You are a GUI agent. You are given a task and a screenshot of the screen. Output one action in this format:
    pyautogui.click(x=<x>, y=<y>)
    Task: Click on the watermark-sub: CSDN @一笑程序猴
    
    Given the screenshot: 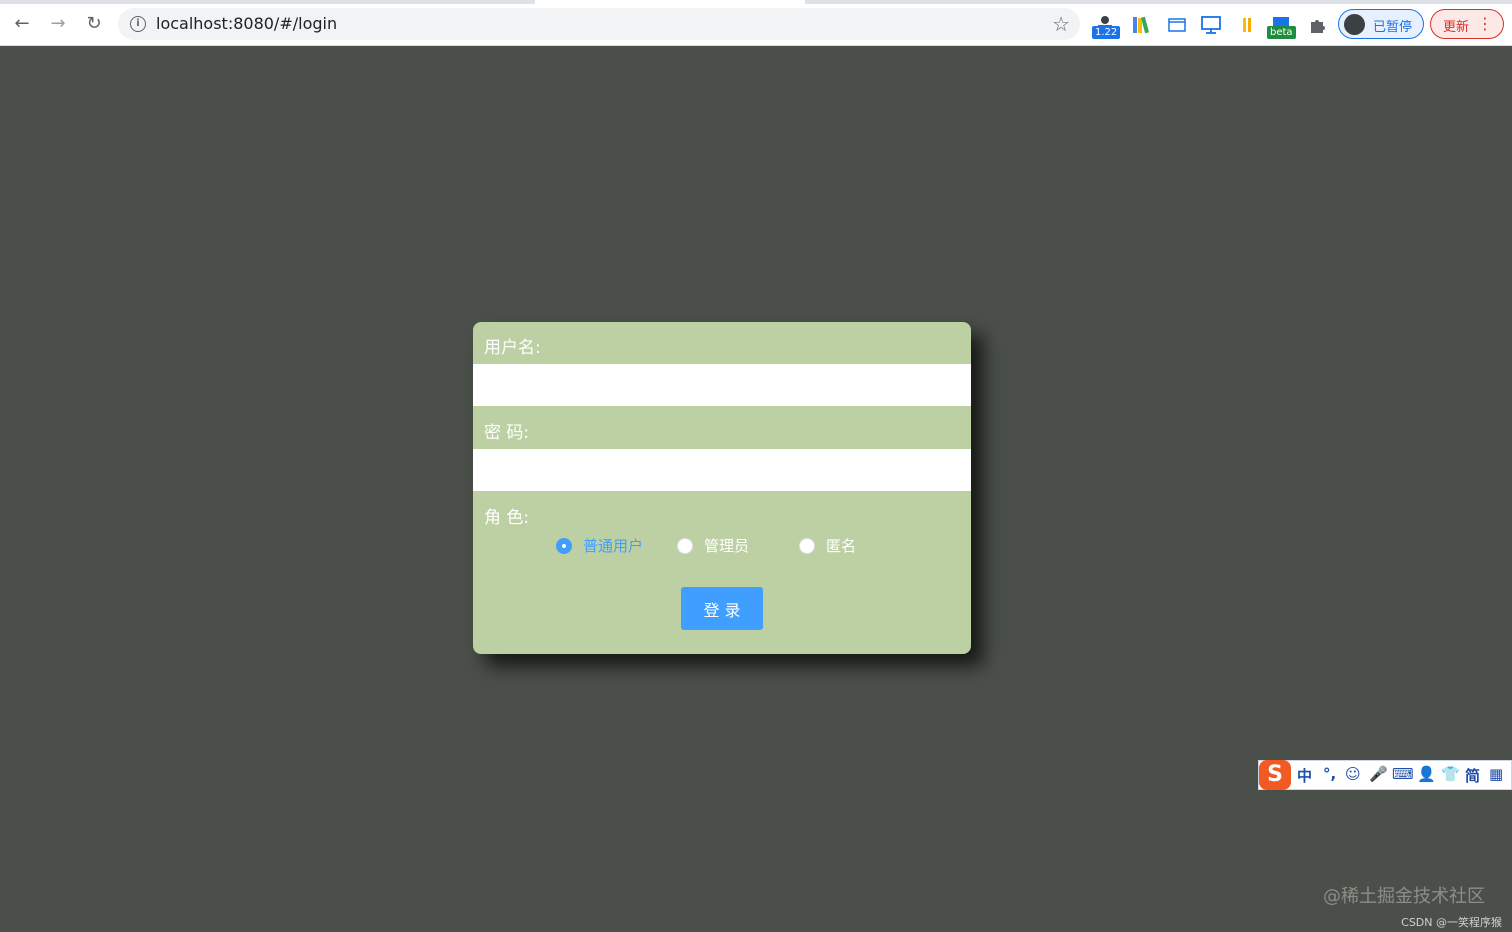 What is the action you would take?
    pyautogui.click(x=1451, y=922)
    